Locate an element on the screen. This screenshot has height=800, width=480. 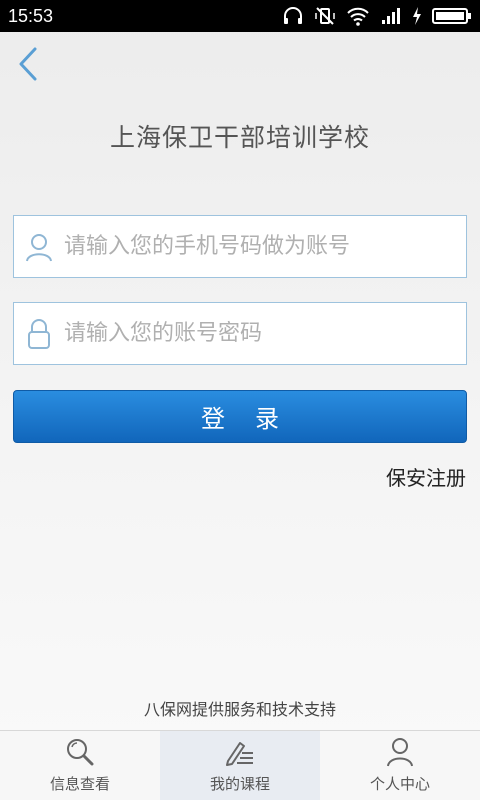
search-icon is located at coordinates (80, 752).